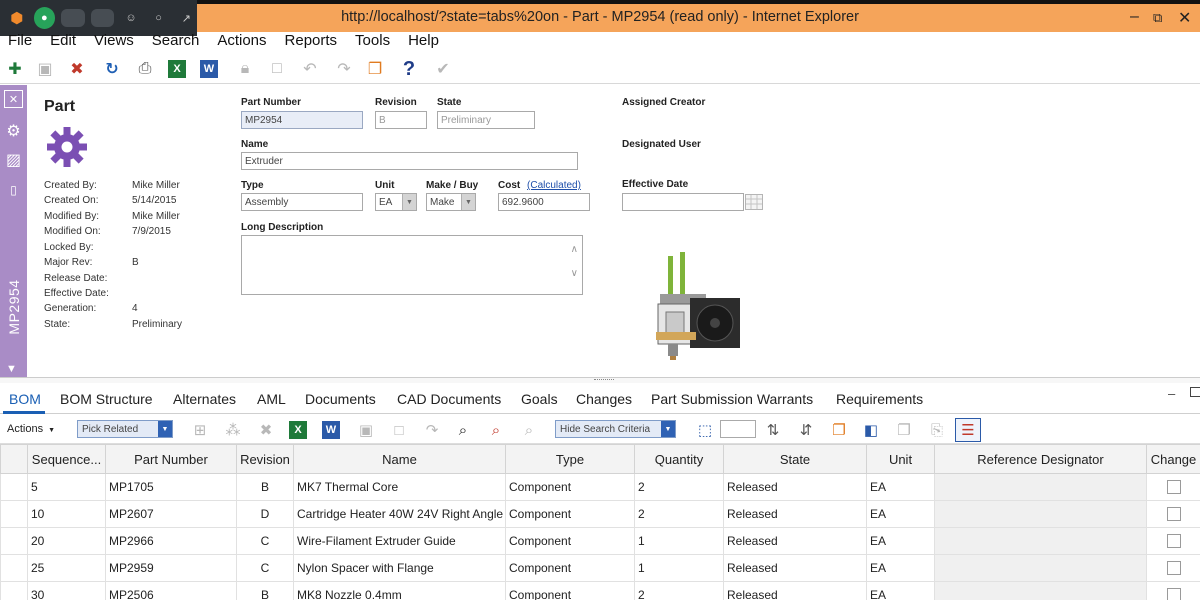 The height and width of the screenshot is (600, 1200). Describe the element at coordinates (11, 369) in the screenshot. I see `chevron-down-icon: ▼` at that location.